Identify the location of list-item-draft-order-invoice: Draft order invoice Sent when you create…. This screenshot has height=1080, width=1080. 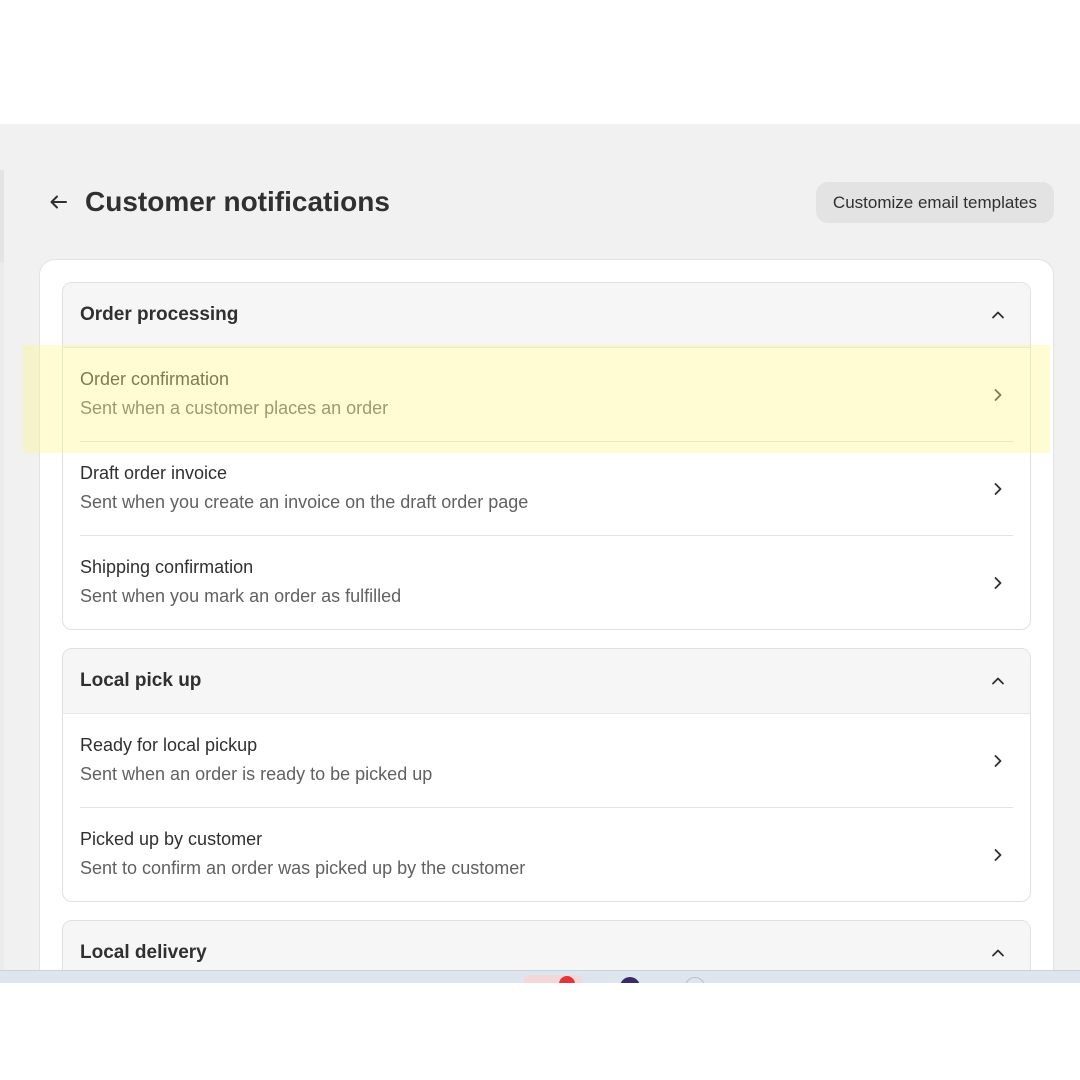
(546, 489).